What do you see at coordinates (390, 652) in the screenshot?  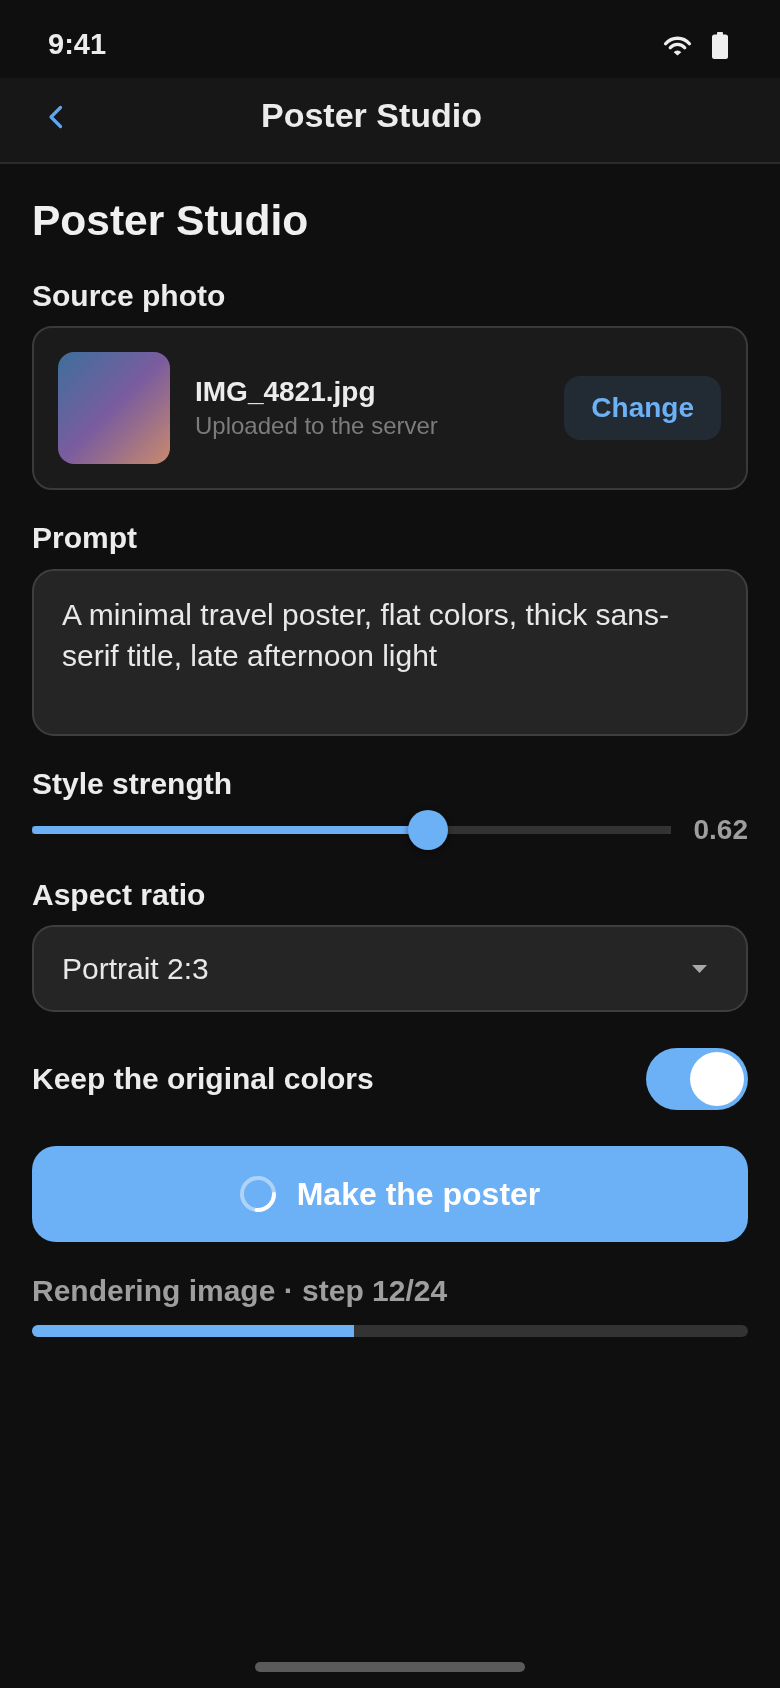 I see `prompt-field: A minimal travel poster, flat colors, thick sans-serif title, late afternoon light` at bounding box center [390, 652].